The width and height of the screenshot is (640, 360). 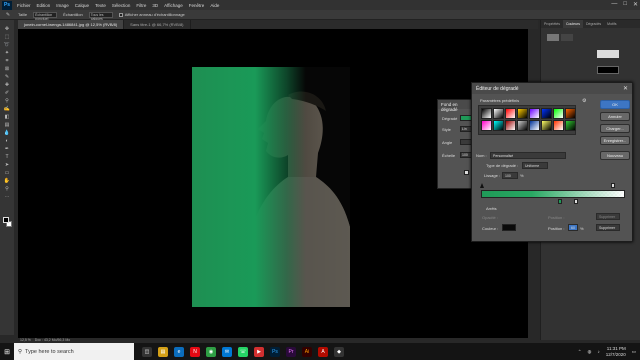 What do you see at coordinates (179, 351) in the screenshot?
I see `edge-icon: e` at bounding box center [179, 351].